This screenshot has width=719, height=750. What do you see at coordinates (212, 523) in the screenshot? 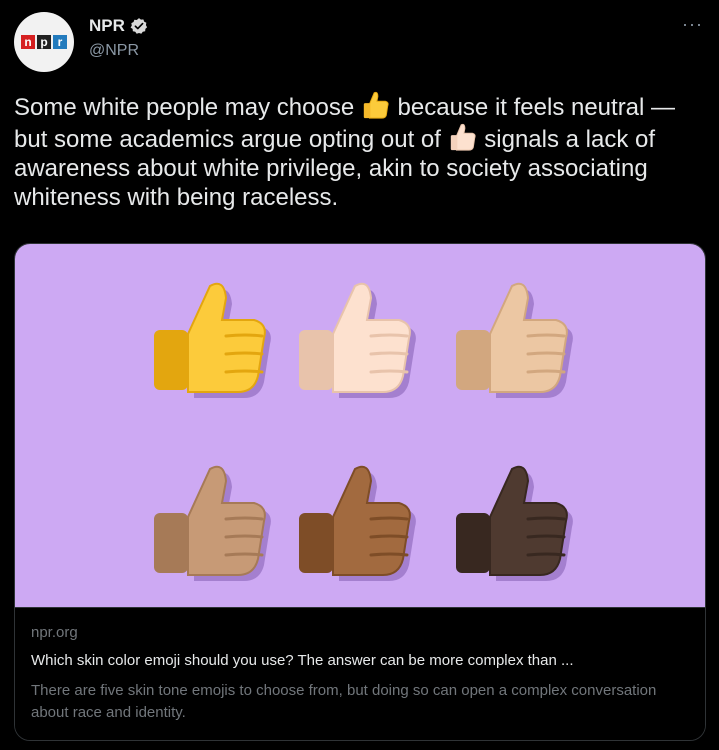
I see `thumbs-up-medium-icon` at bounding box center [212, 523].